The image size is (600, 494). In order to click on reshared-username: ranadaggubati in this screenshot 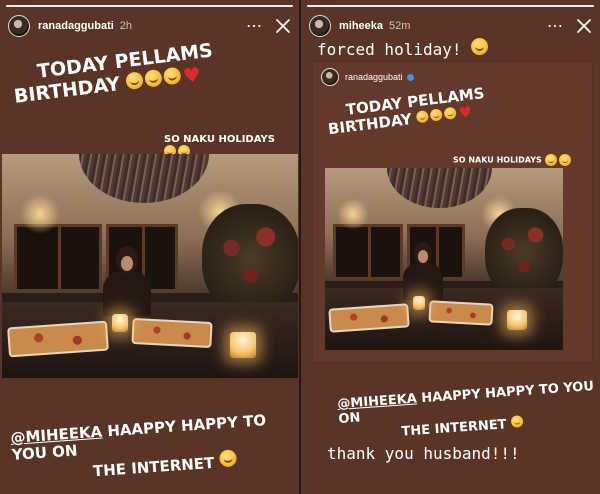, I will do `click(374, 77)`.